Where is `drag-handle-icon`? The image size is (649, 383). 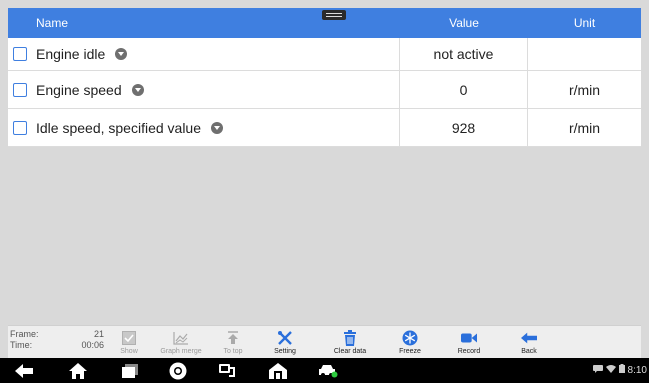
drag-handle-icon is located at coordinates (334, 15).